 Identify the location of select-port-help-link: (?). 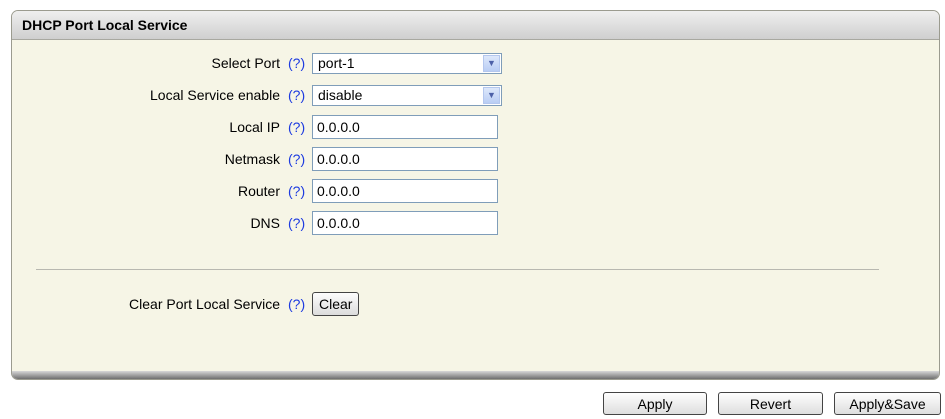
(298, 63).